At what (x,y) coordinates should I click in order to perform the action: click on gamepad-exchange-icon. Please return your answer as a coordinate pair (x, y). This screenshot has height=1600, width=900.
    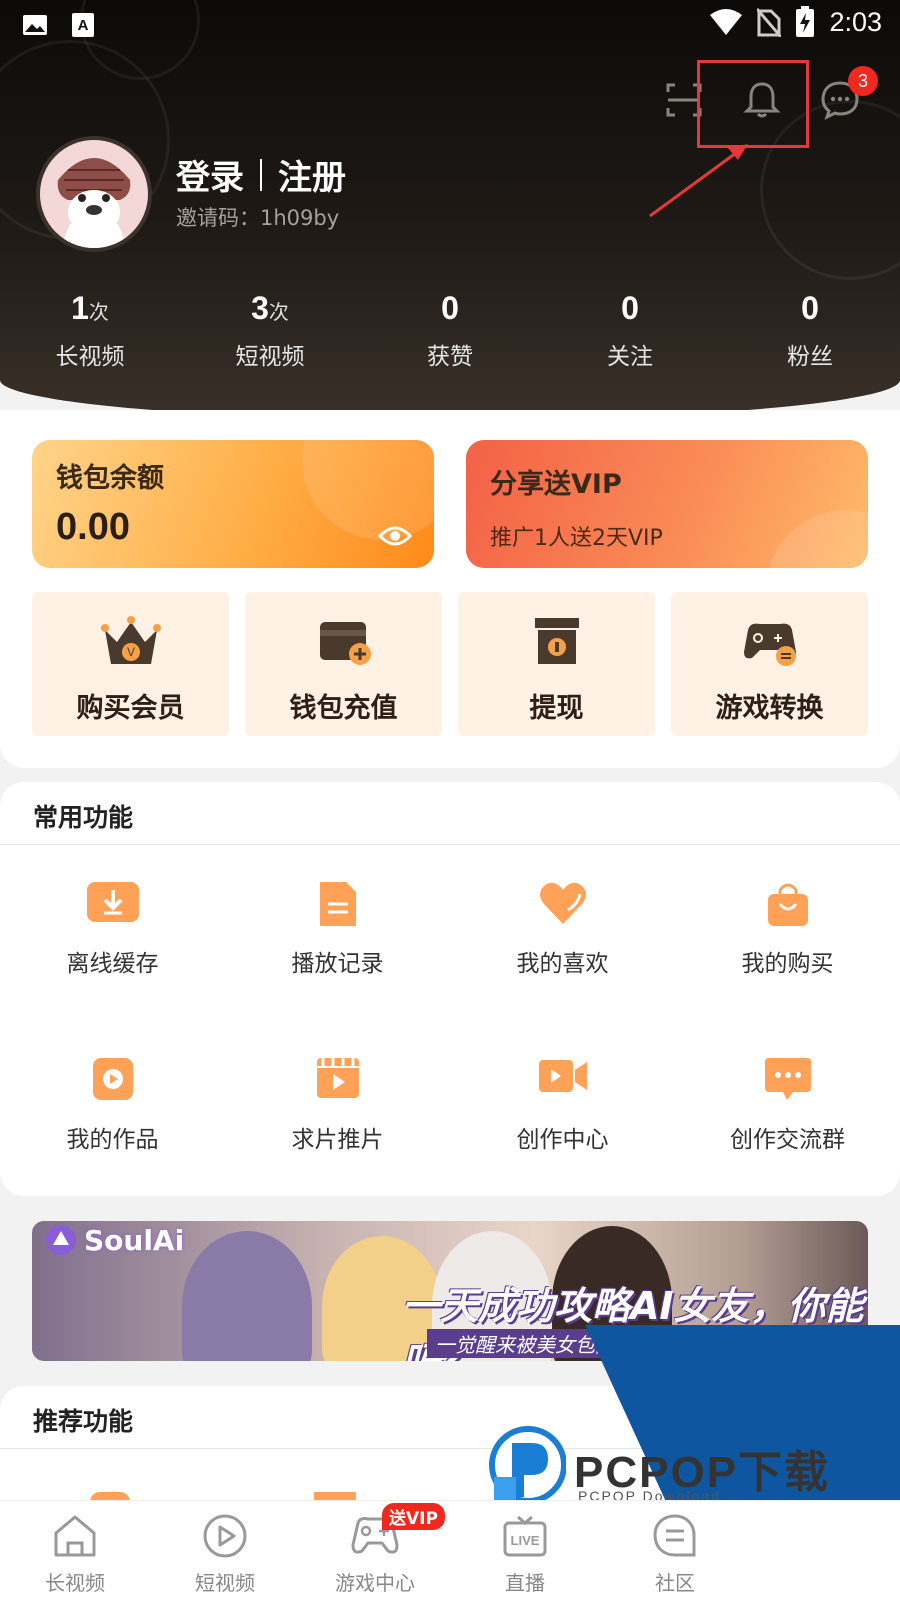
    Looking at the image, I should click on (769, 644).